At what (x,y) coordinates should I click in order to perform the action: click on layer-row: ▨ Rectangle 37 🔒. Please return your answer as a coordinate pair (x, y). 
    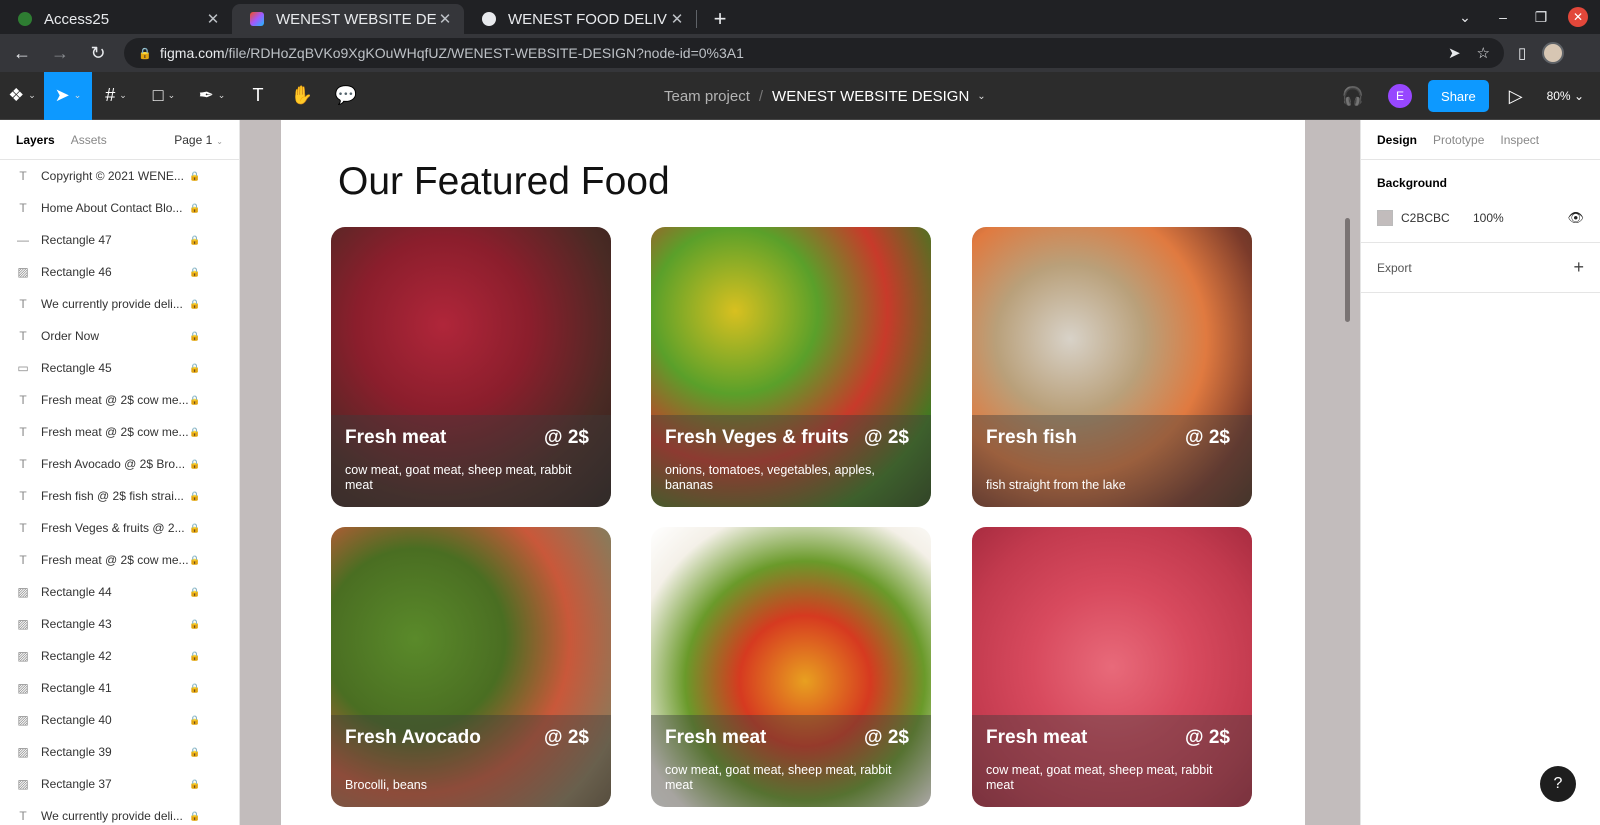
    Looking at the image, I should click on (119, 784).